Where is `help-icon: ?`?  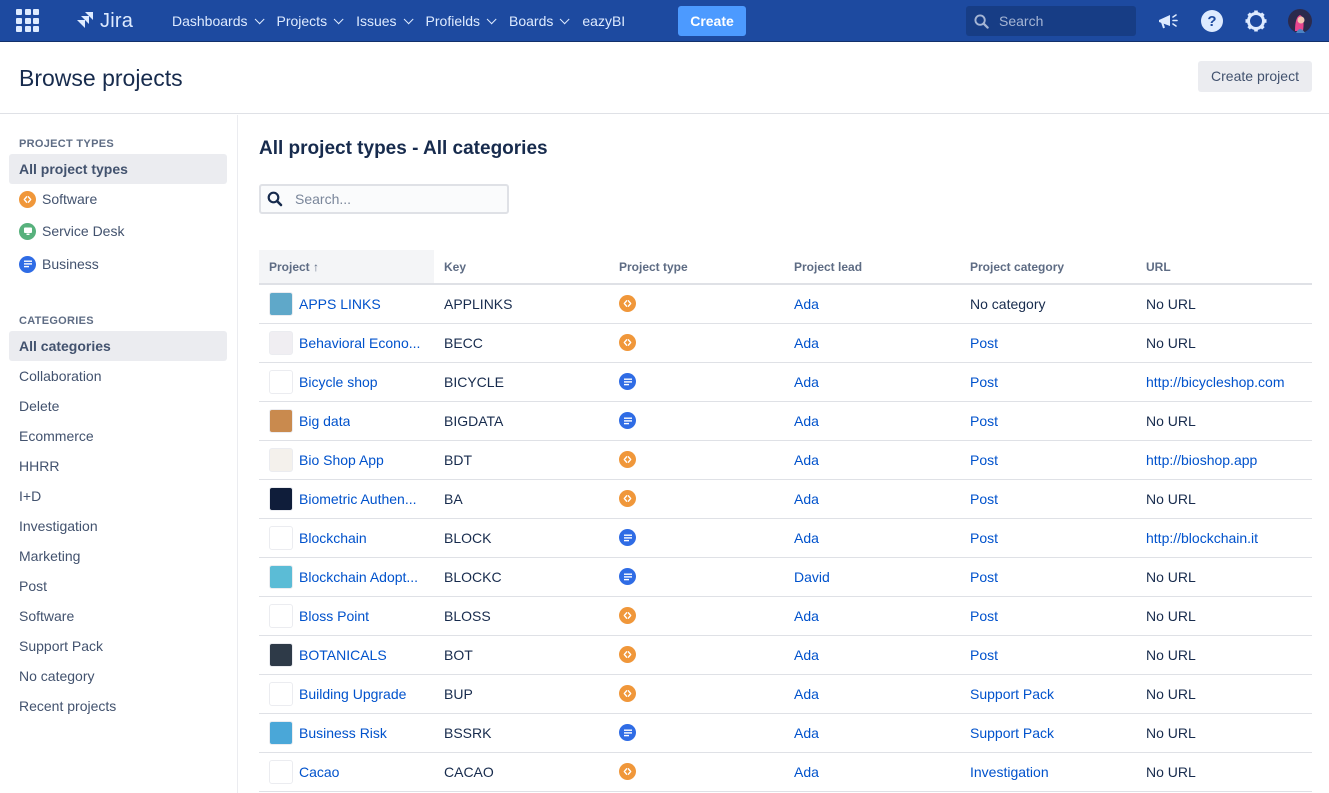
help-icon: ? is located at coordinates (1212, 21).